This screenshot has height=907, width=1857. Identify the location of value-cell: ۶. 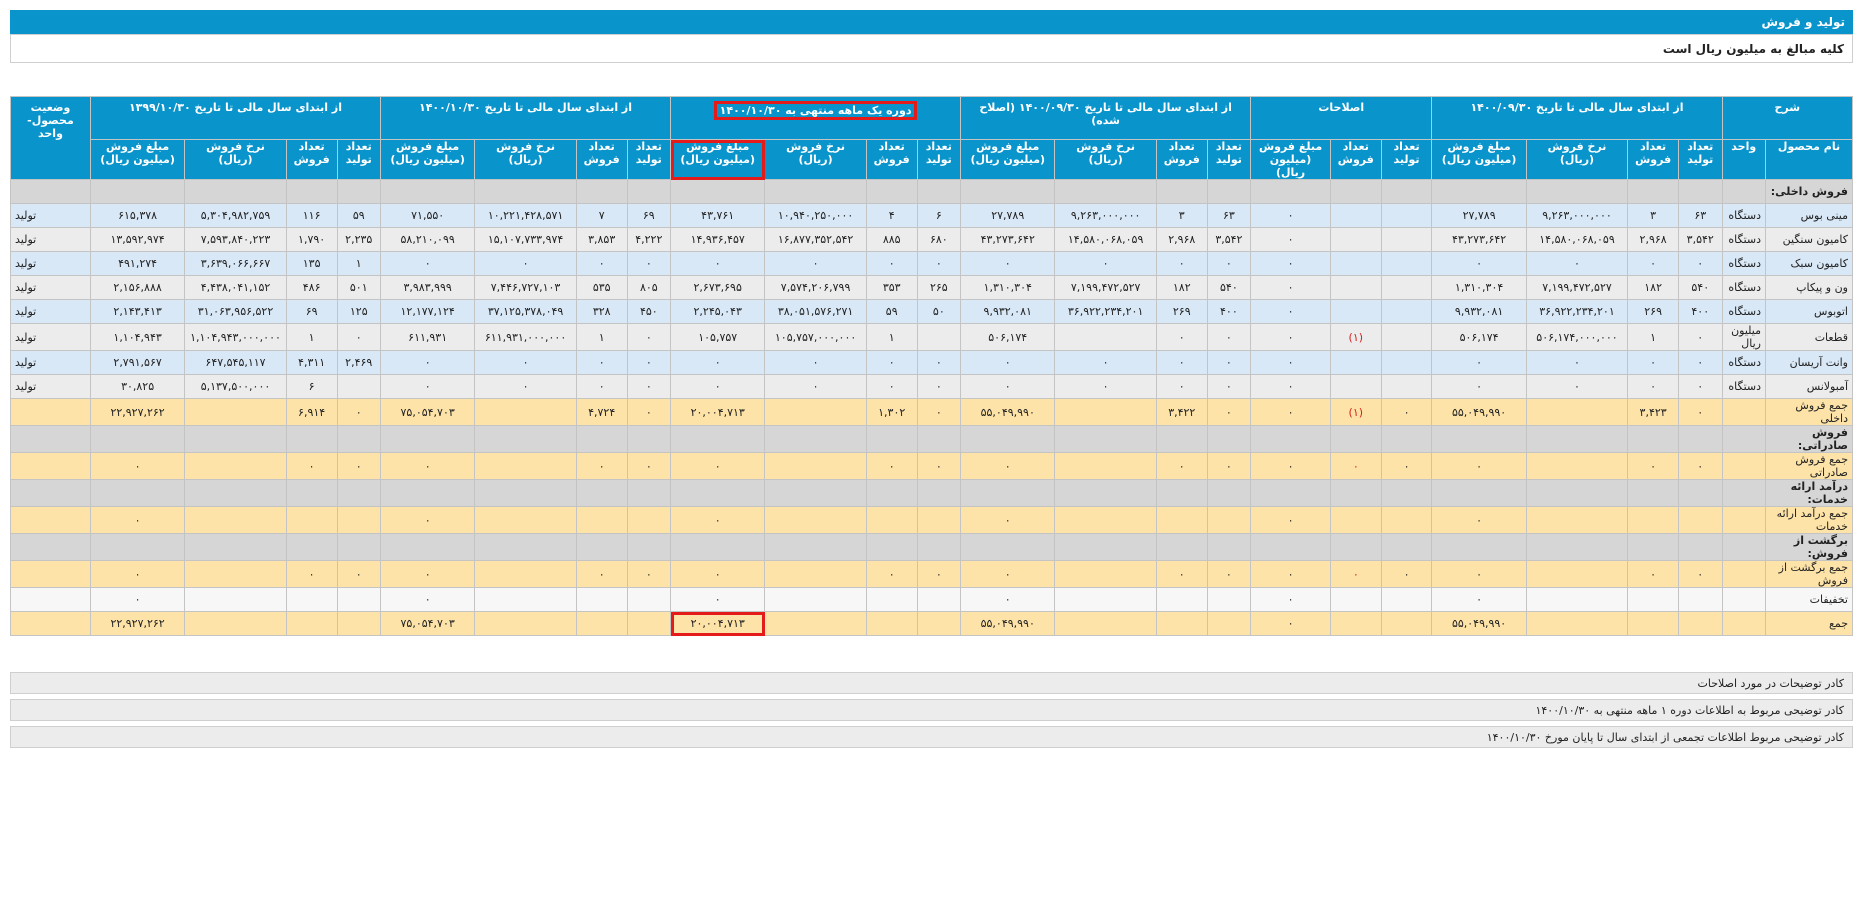
(311, 386).